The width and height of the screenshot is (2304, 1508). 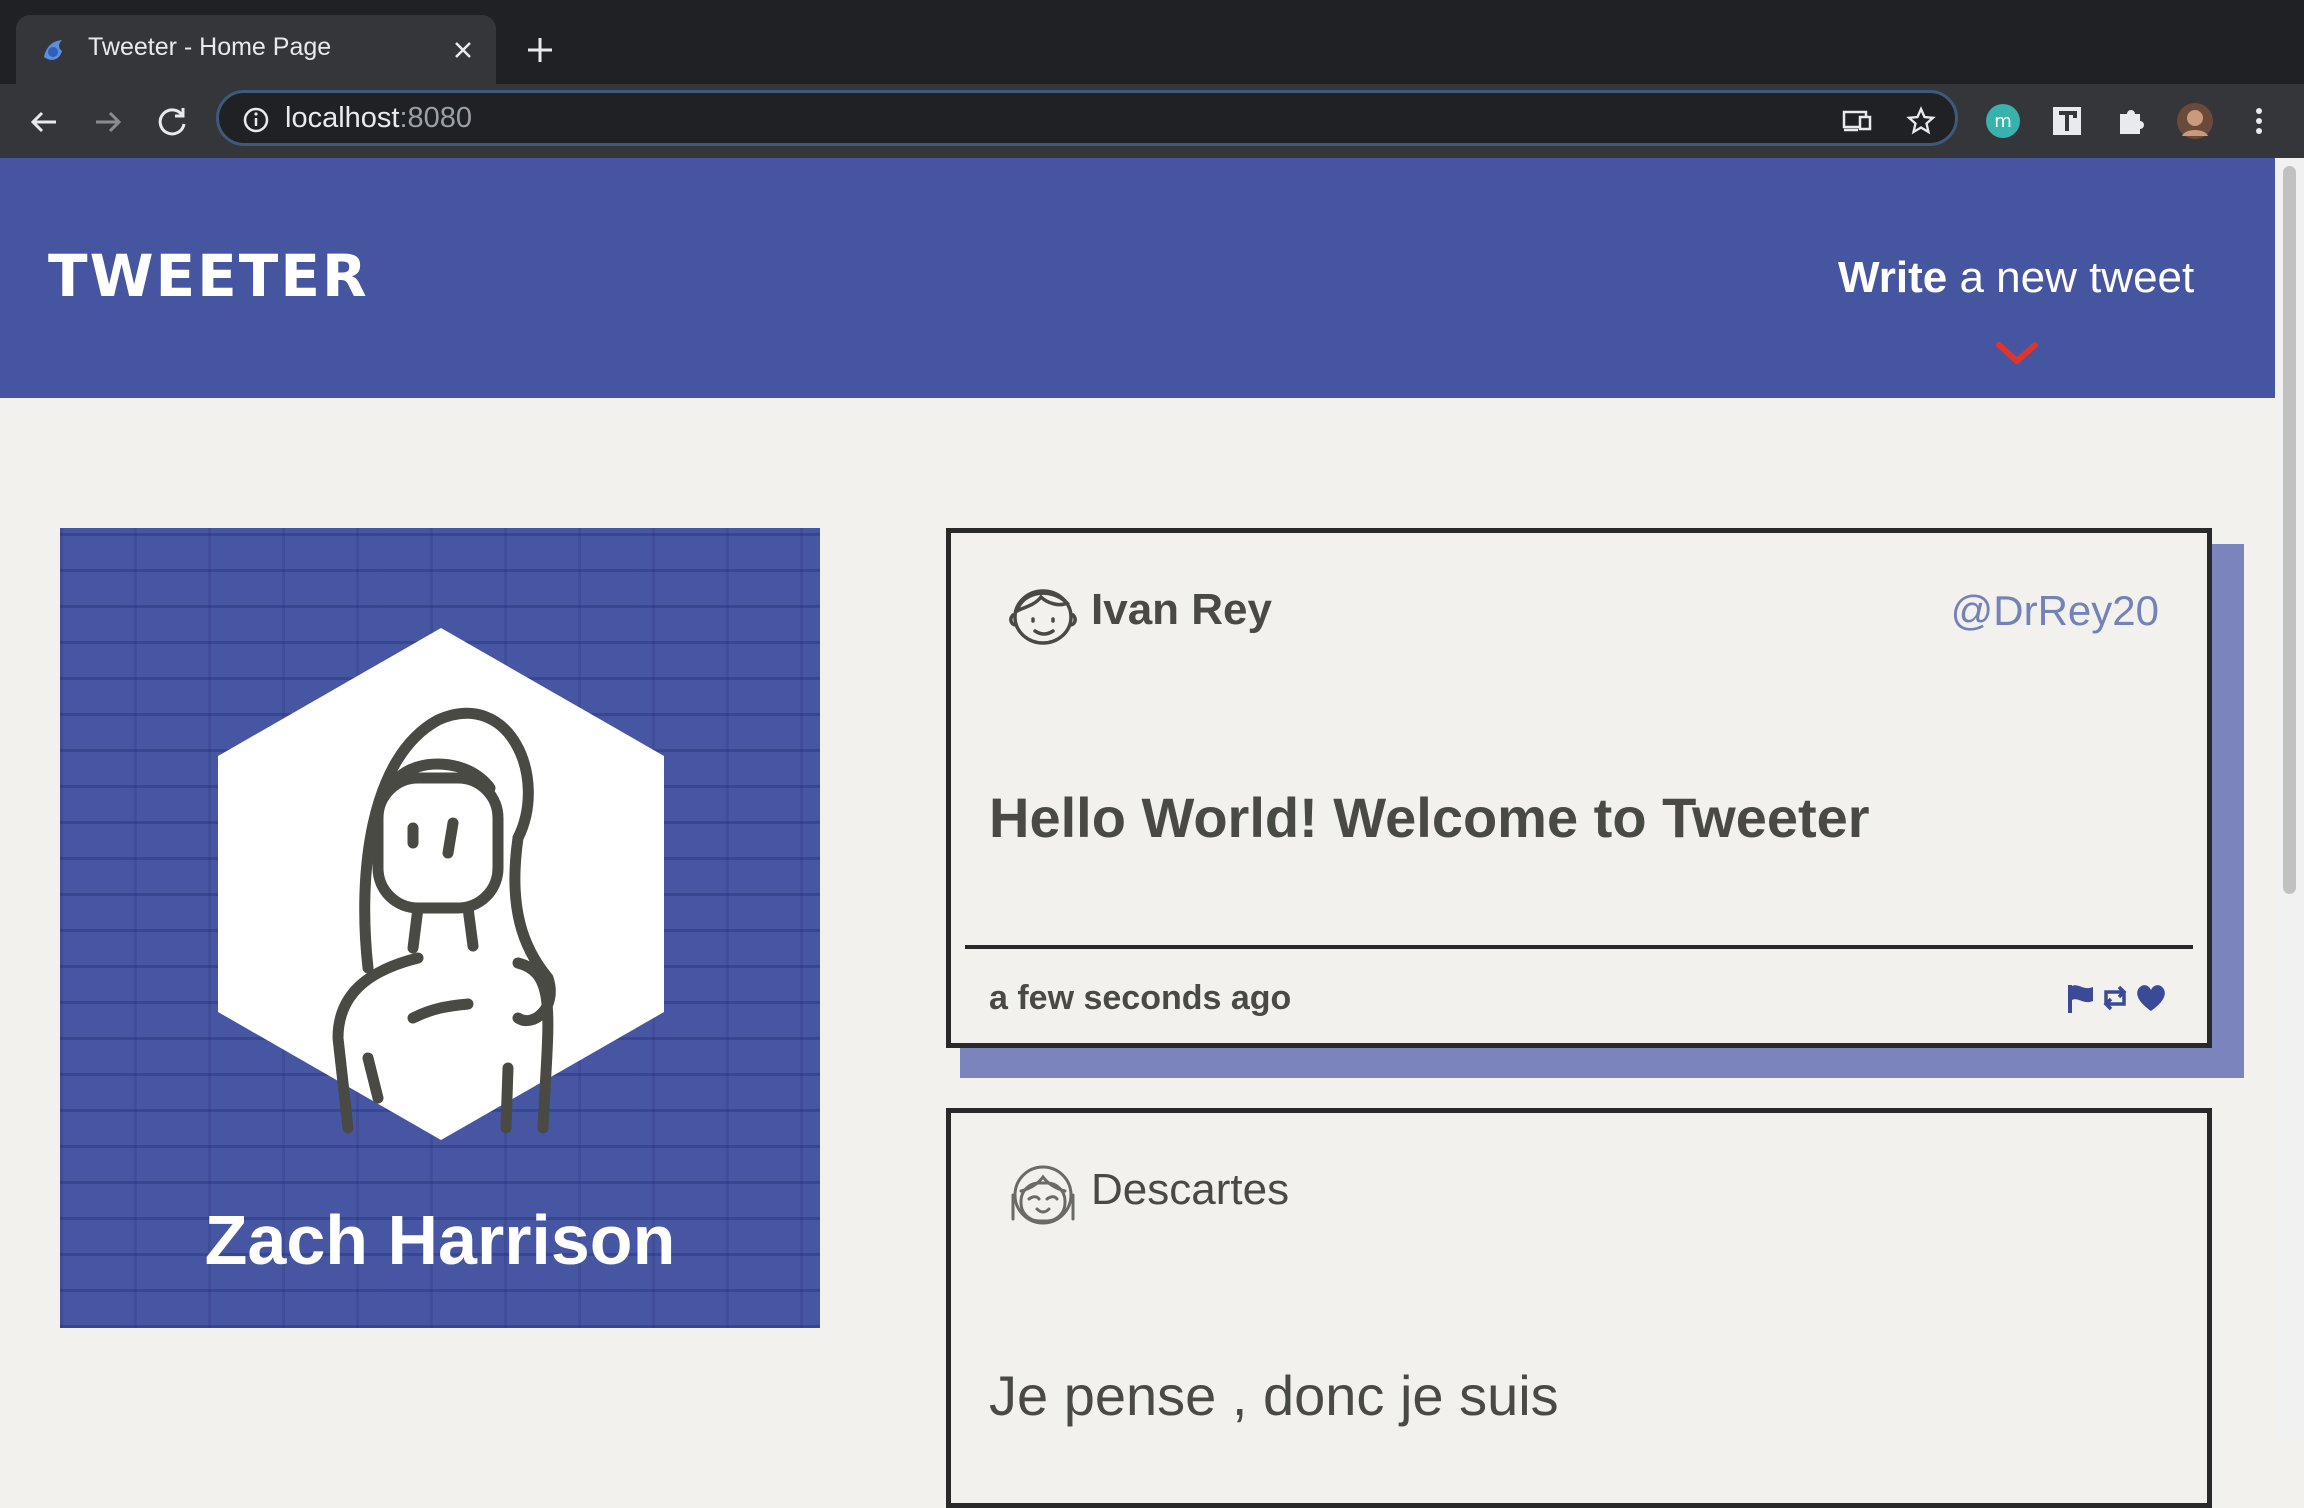 I want to click on retweet-icon, so click(x=2115, y=998).